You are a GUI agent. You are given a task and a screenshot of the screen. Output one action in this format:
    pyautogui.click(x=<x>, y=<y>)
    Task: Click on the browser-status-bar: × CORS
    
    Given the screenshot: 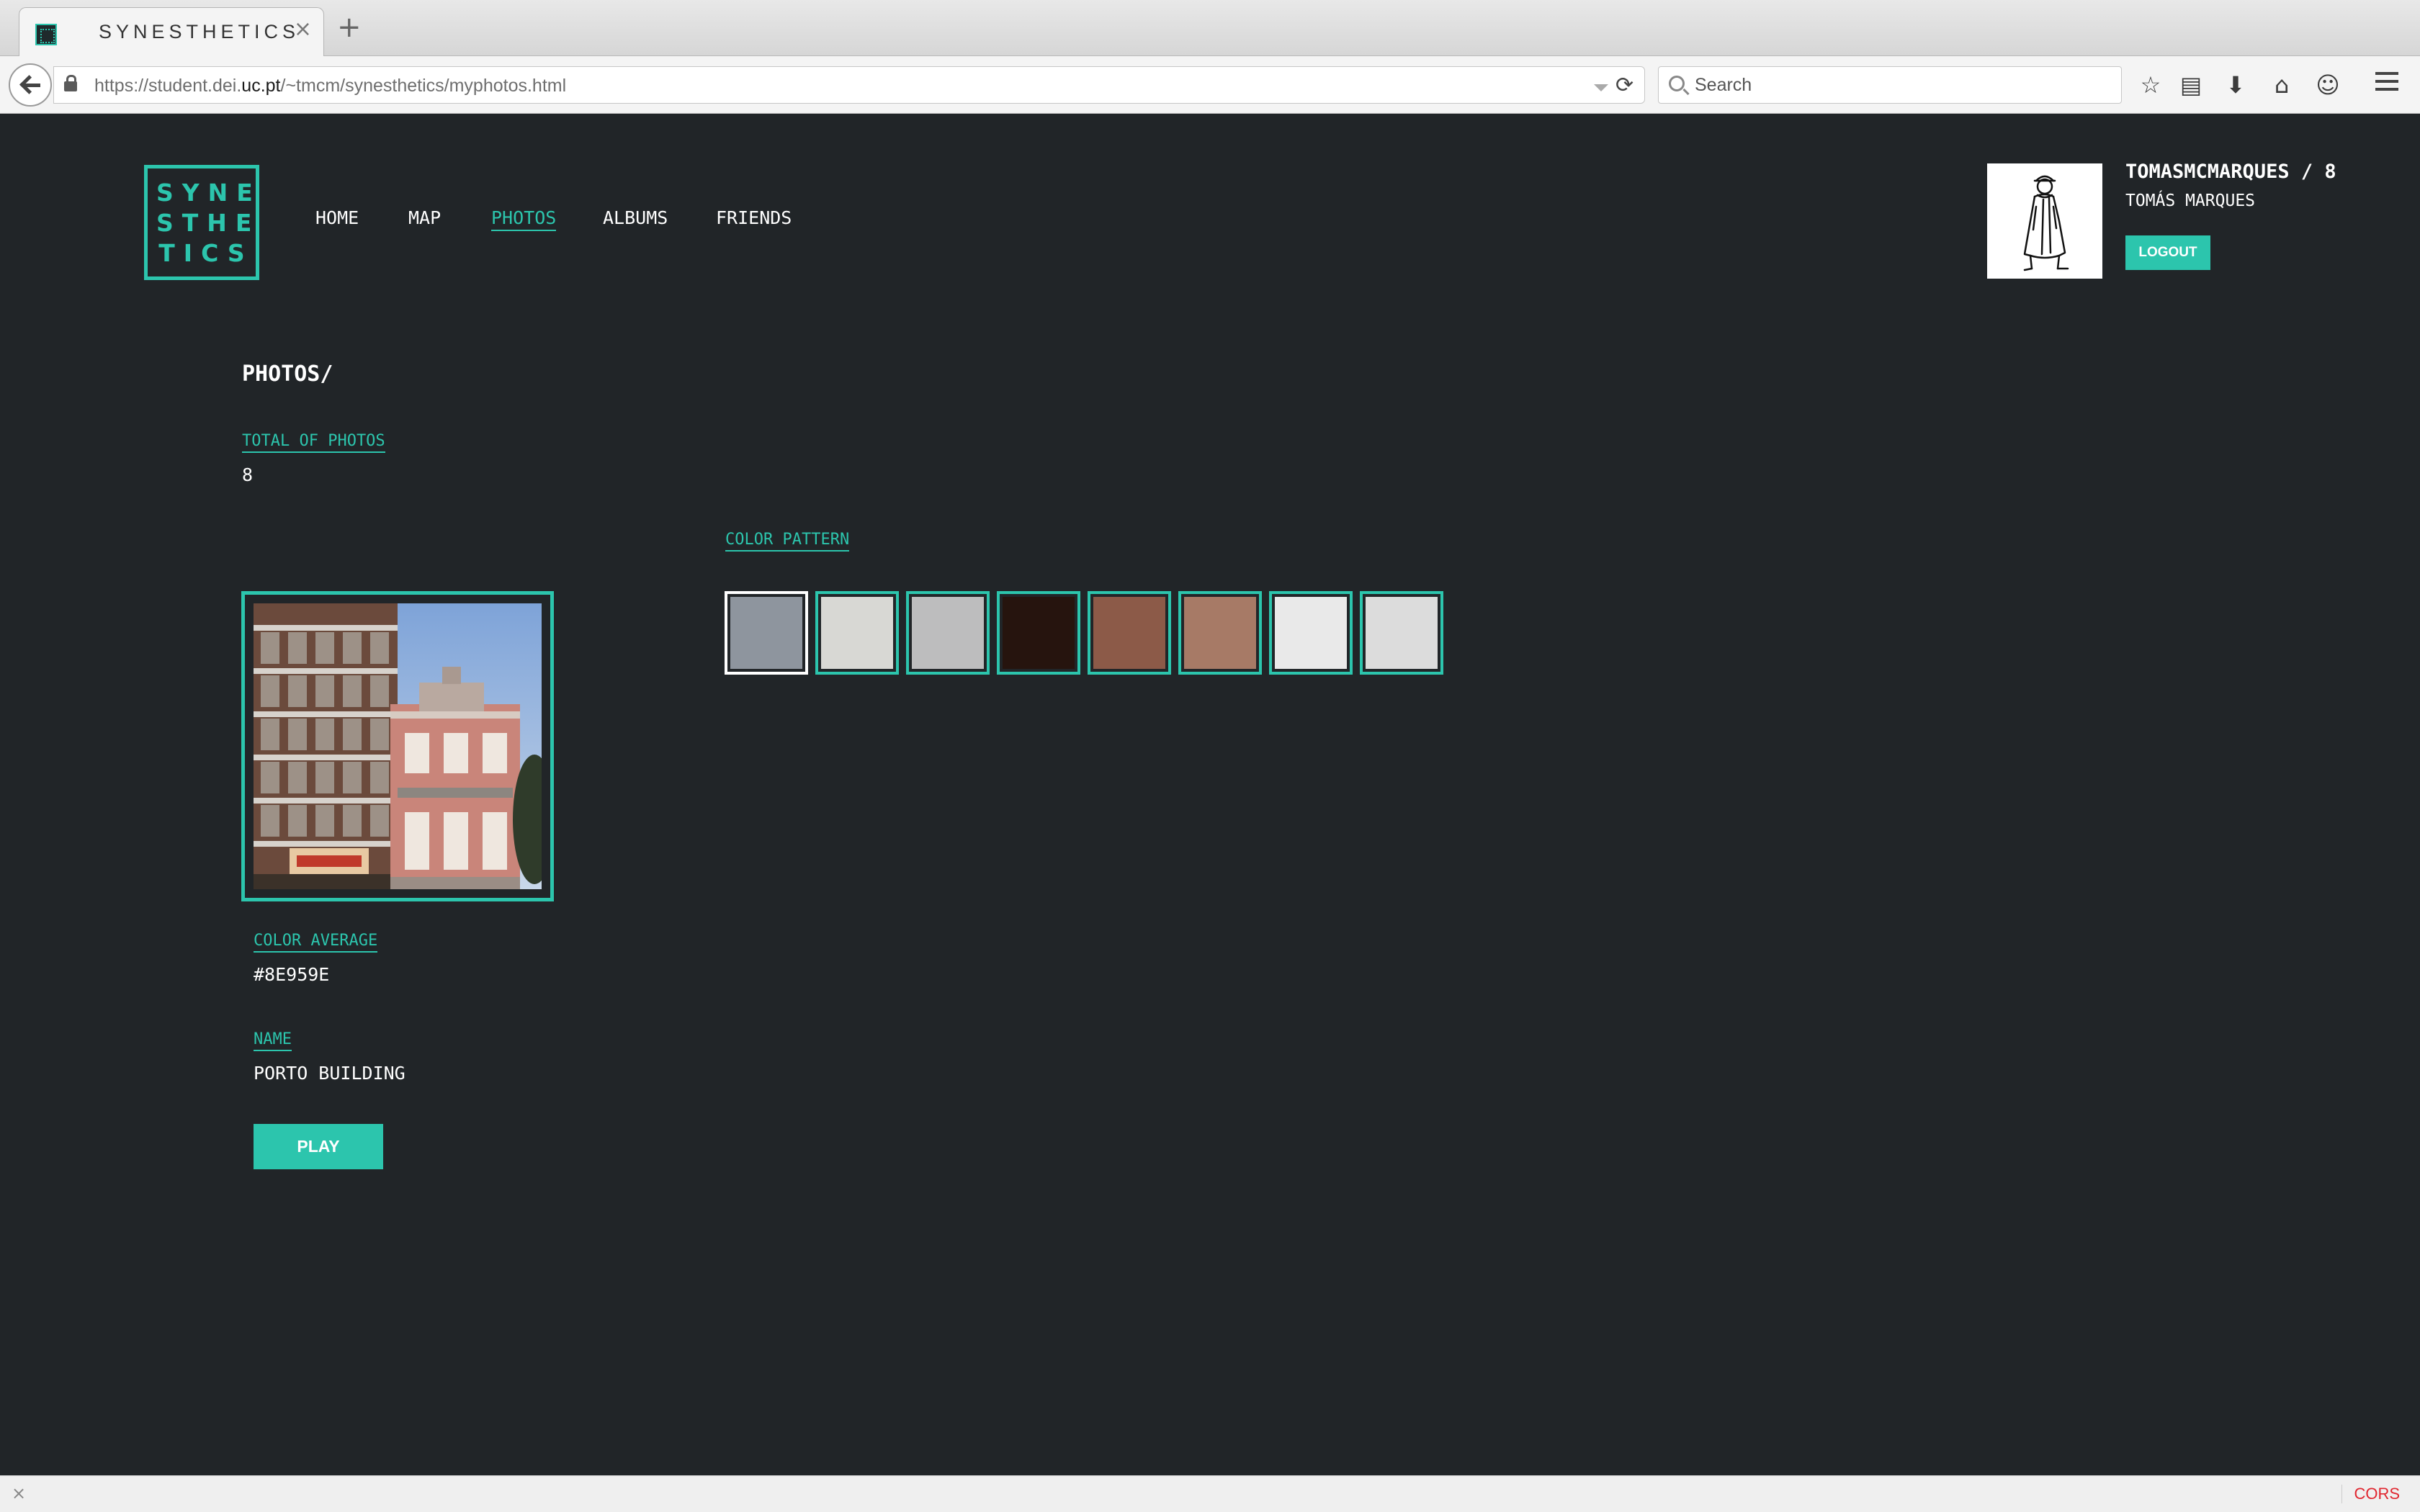 What is the action you would take?
    pyautogui.click(x=1210, y=1493)
    